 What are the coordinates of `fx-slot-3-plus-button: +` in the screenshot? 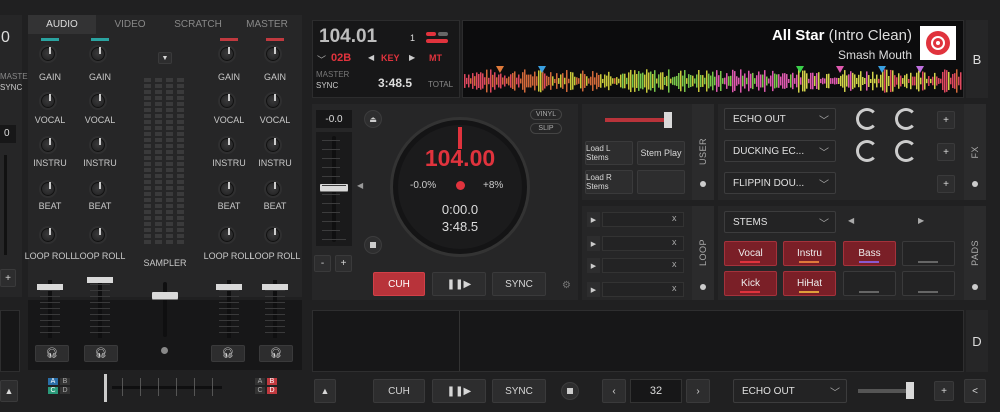 It's located at (946, 184).